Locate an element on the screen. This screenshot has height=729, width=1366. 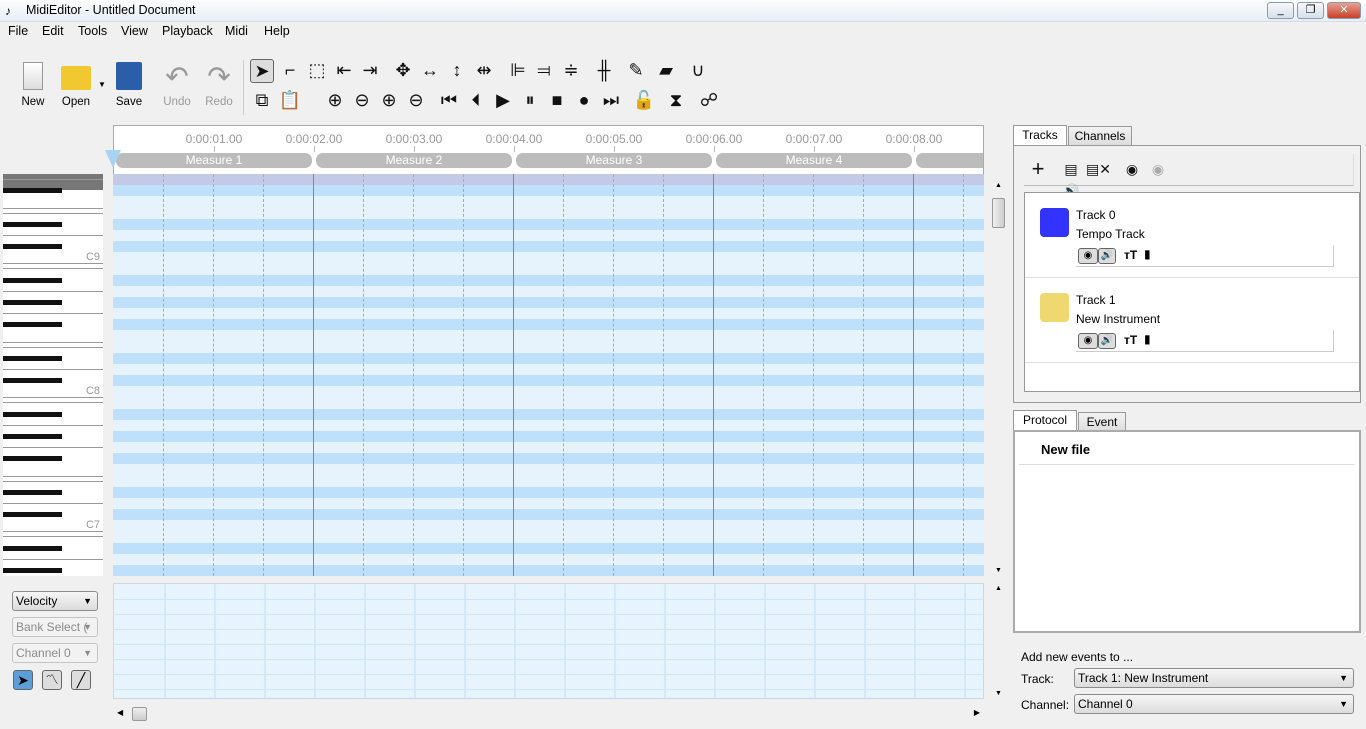
skip-forward-icon: ⏭ is located at coordinates (611, 100).